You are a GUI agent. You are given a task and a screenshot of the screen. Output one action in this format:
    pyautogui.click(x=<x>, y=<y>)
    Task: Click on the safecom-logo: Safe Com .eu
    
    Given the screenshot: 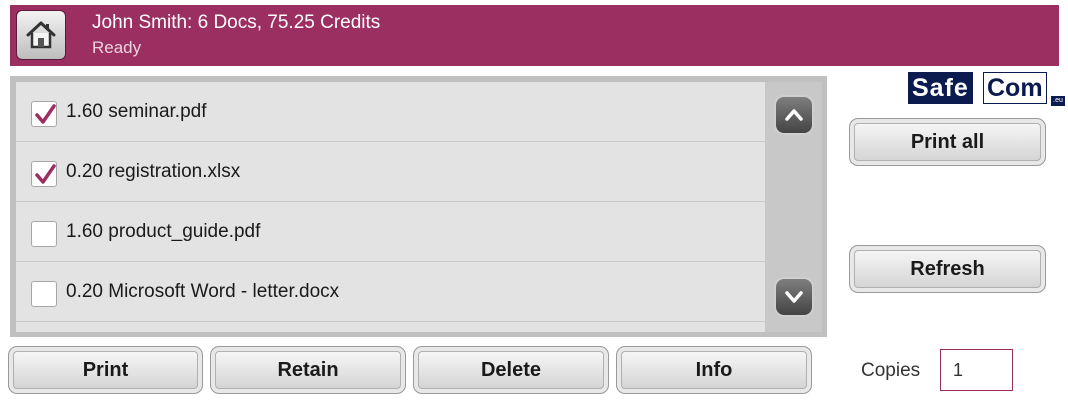 What is the action you would take?
    pyautogui.click(x=988, y=92)
    